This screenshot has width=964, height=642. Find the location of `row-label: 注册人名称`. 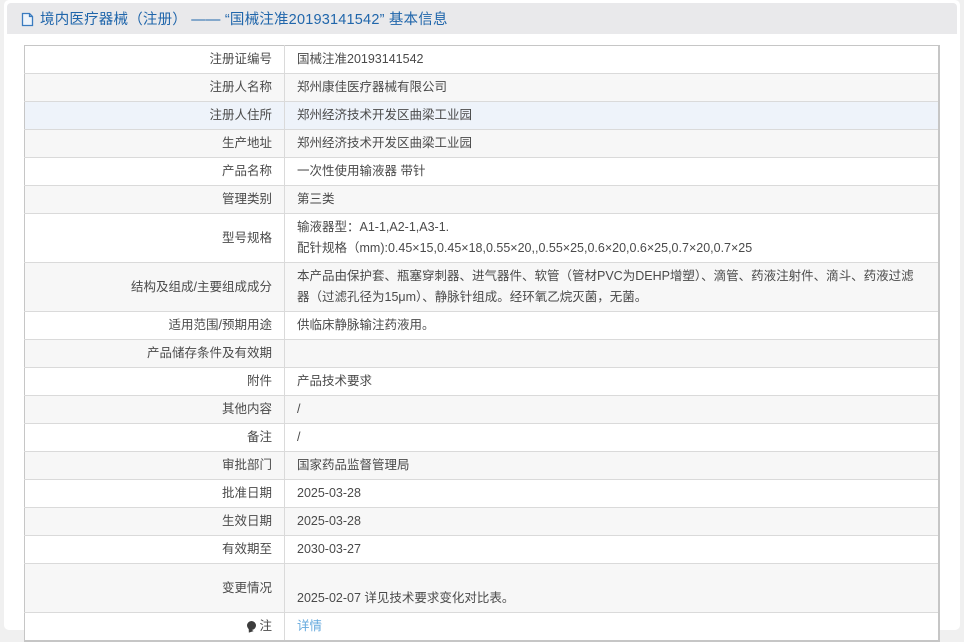

row-label: 注册人名称 is located at coordinates (154, 87).